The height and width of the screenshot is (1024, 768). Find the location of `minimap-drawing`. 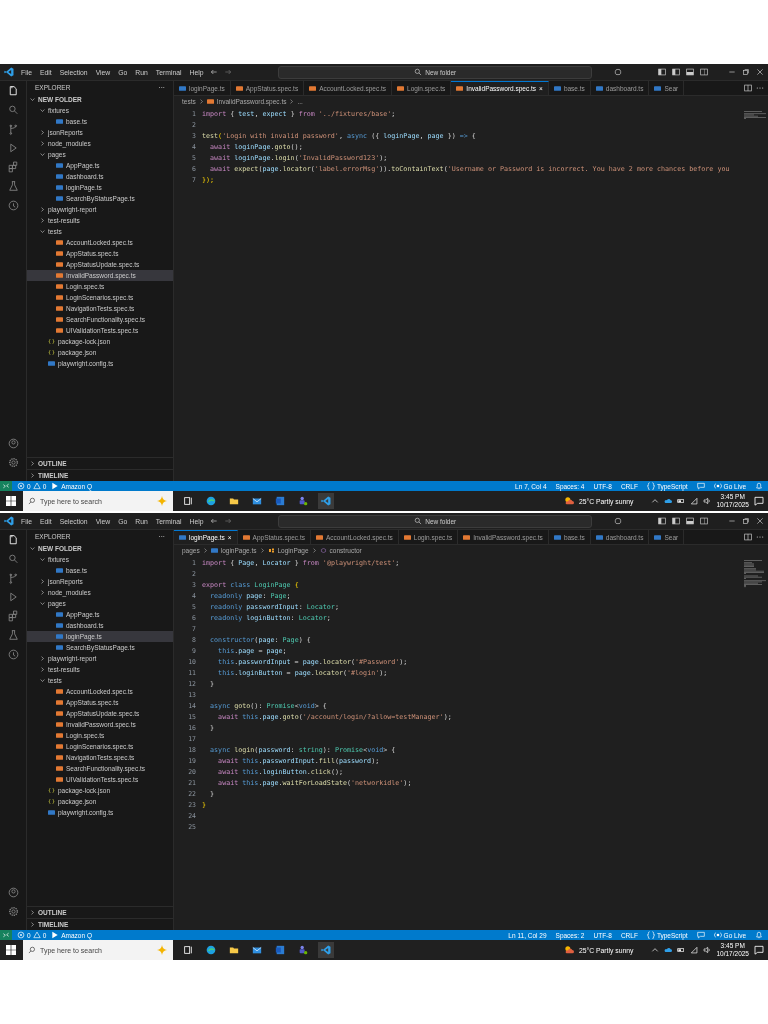

minimap-drawing is located at coordinates (755, 575).